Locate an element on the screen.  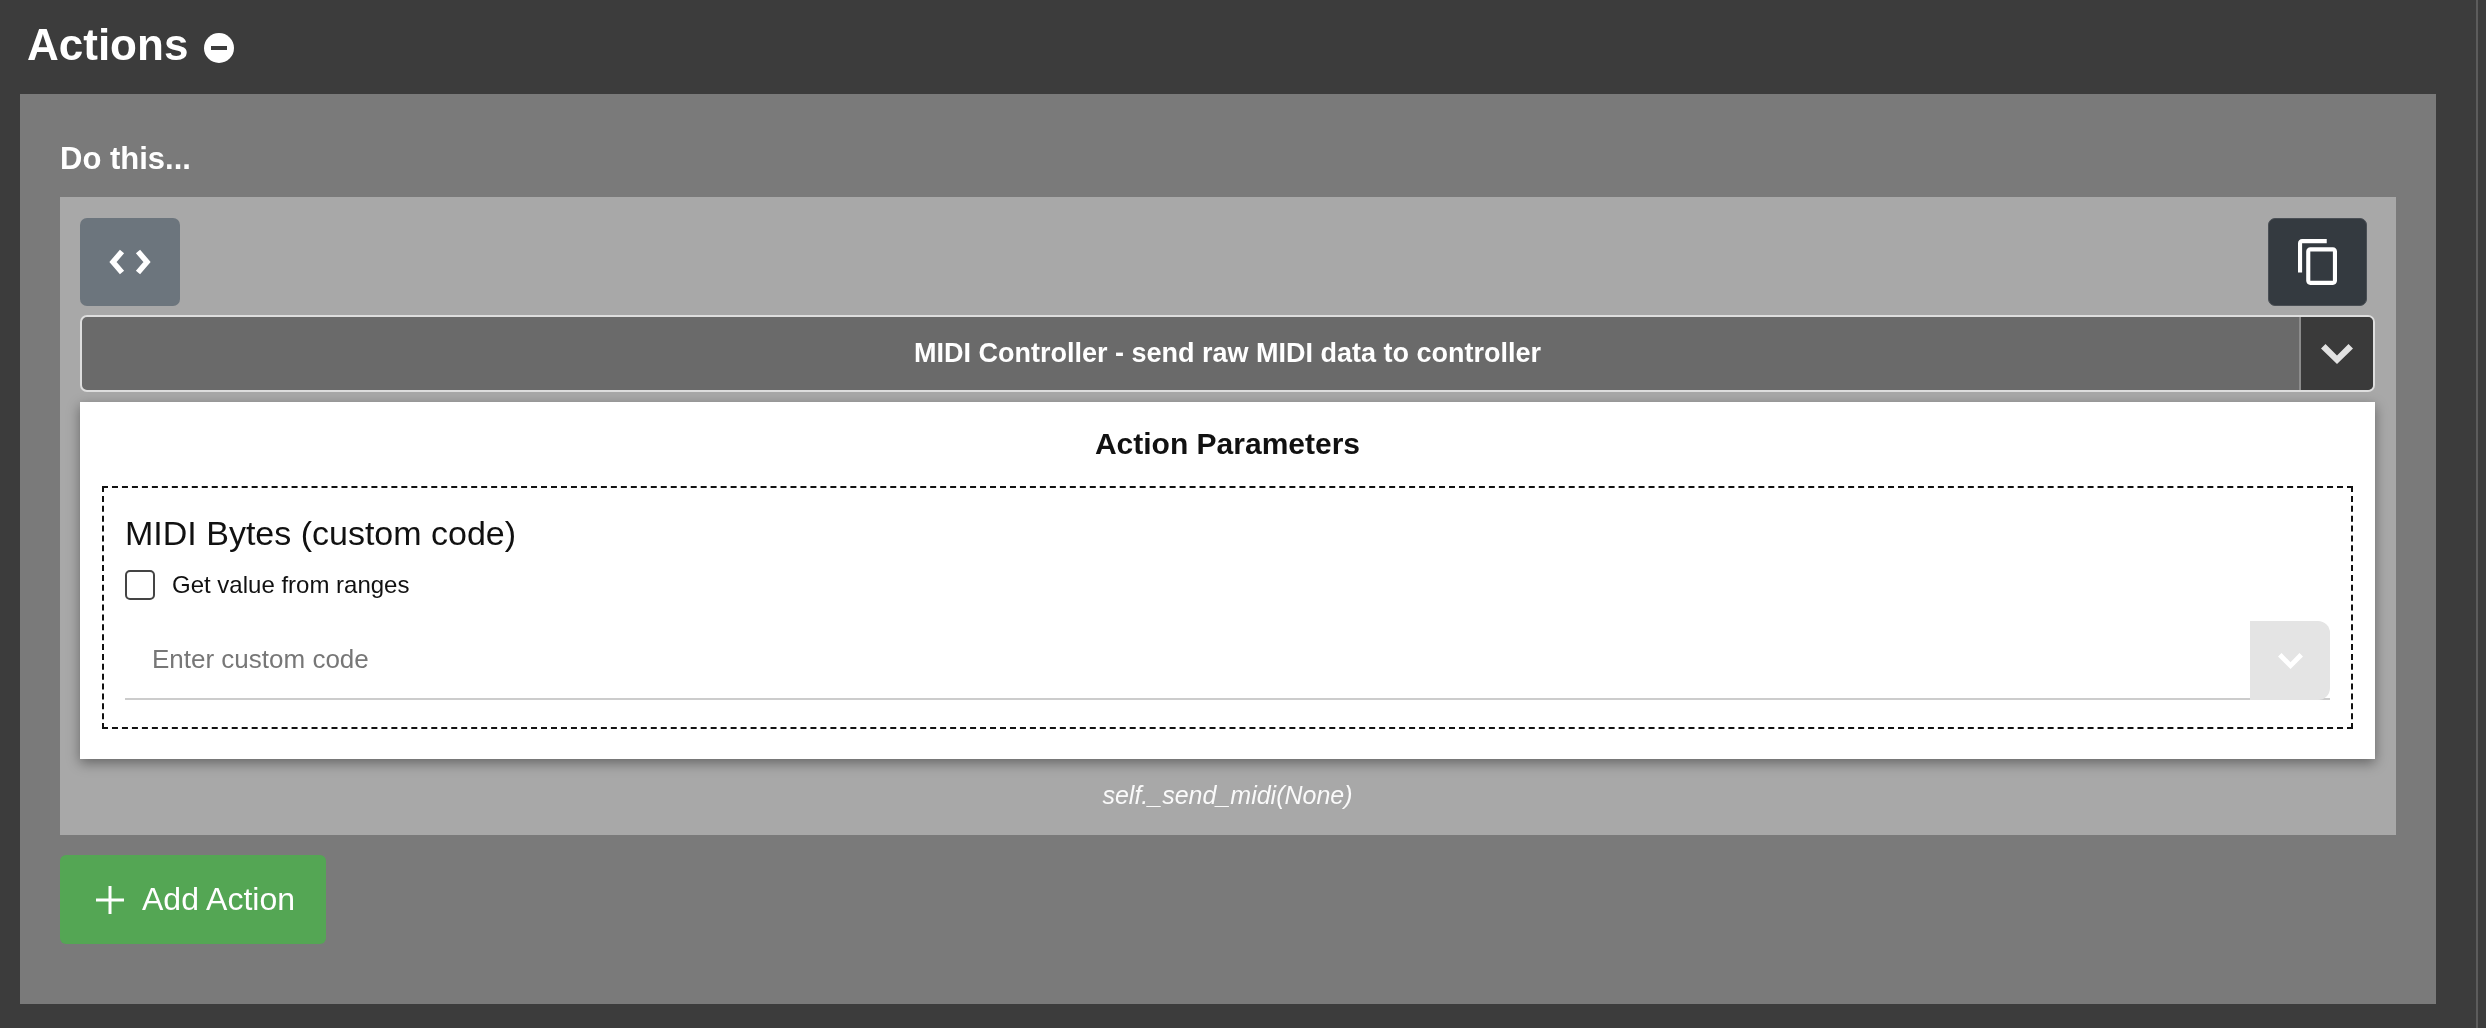
copy-button is located at coordinates (2317, 262).